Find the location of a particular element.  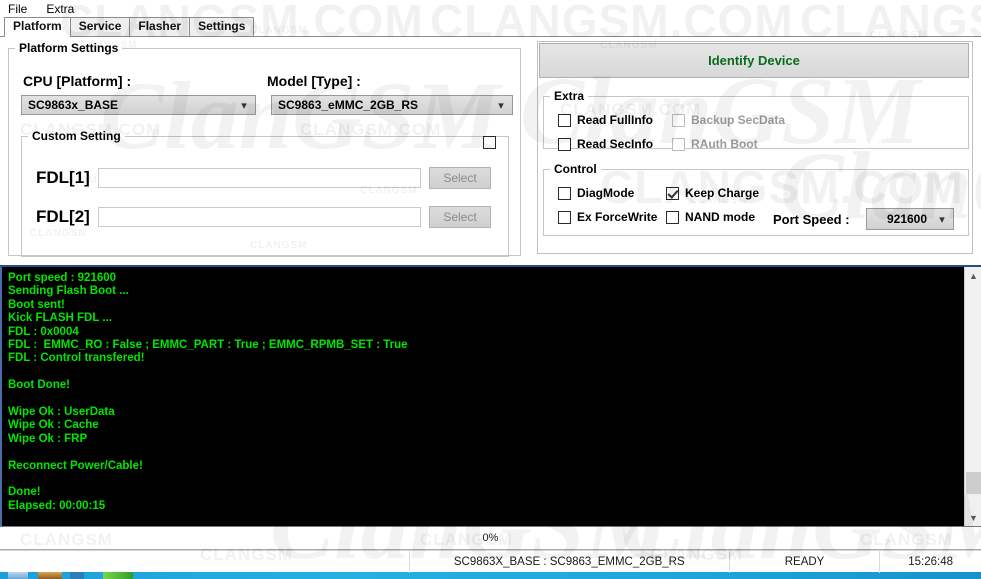

fdl1-row: FDL[1] Select is located at coordinates (263, 178).